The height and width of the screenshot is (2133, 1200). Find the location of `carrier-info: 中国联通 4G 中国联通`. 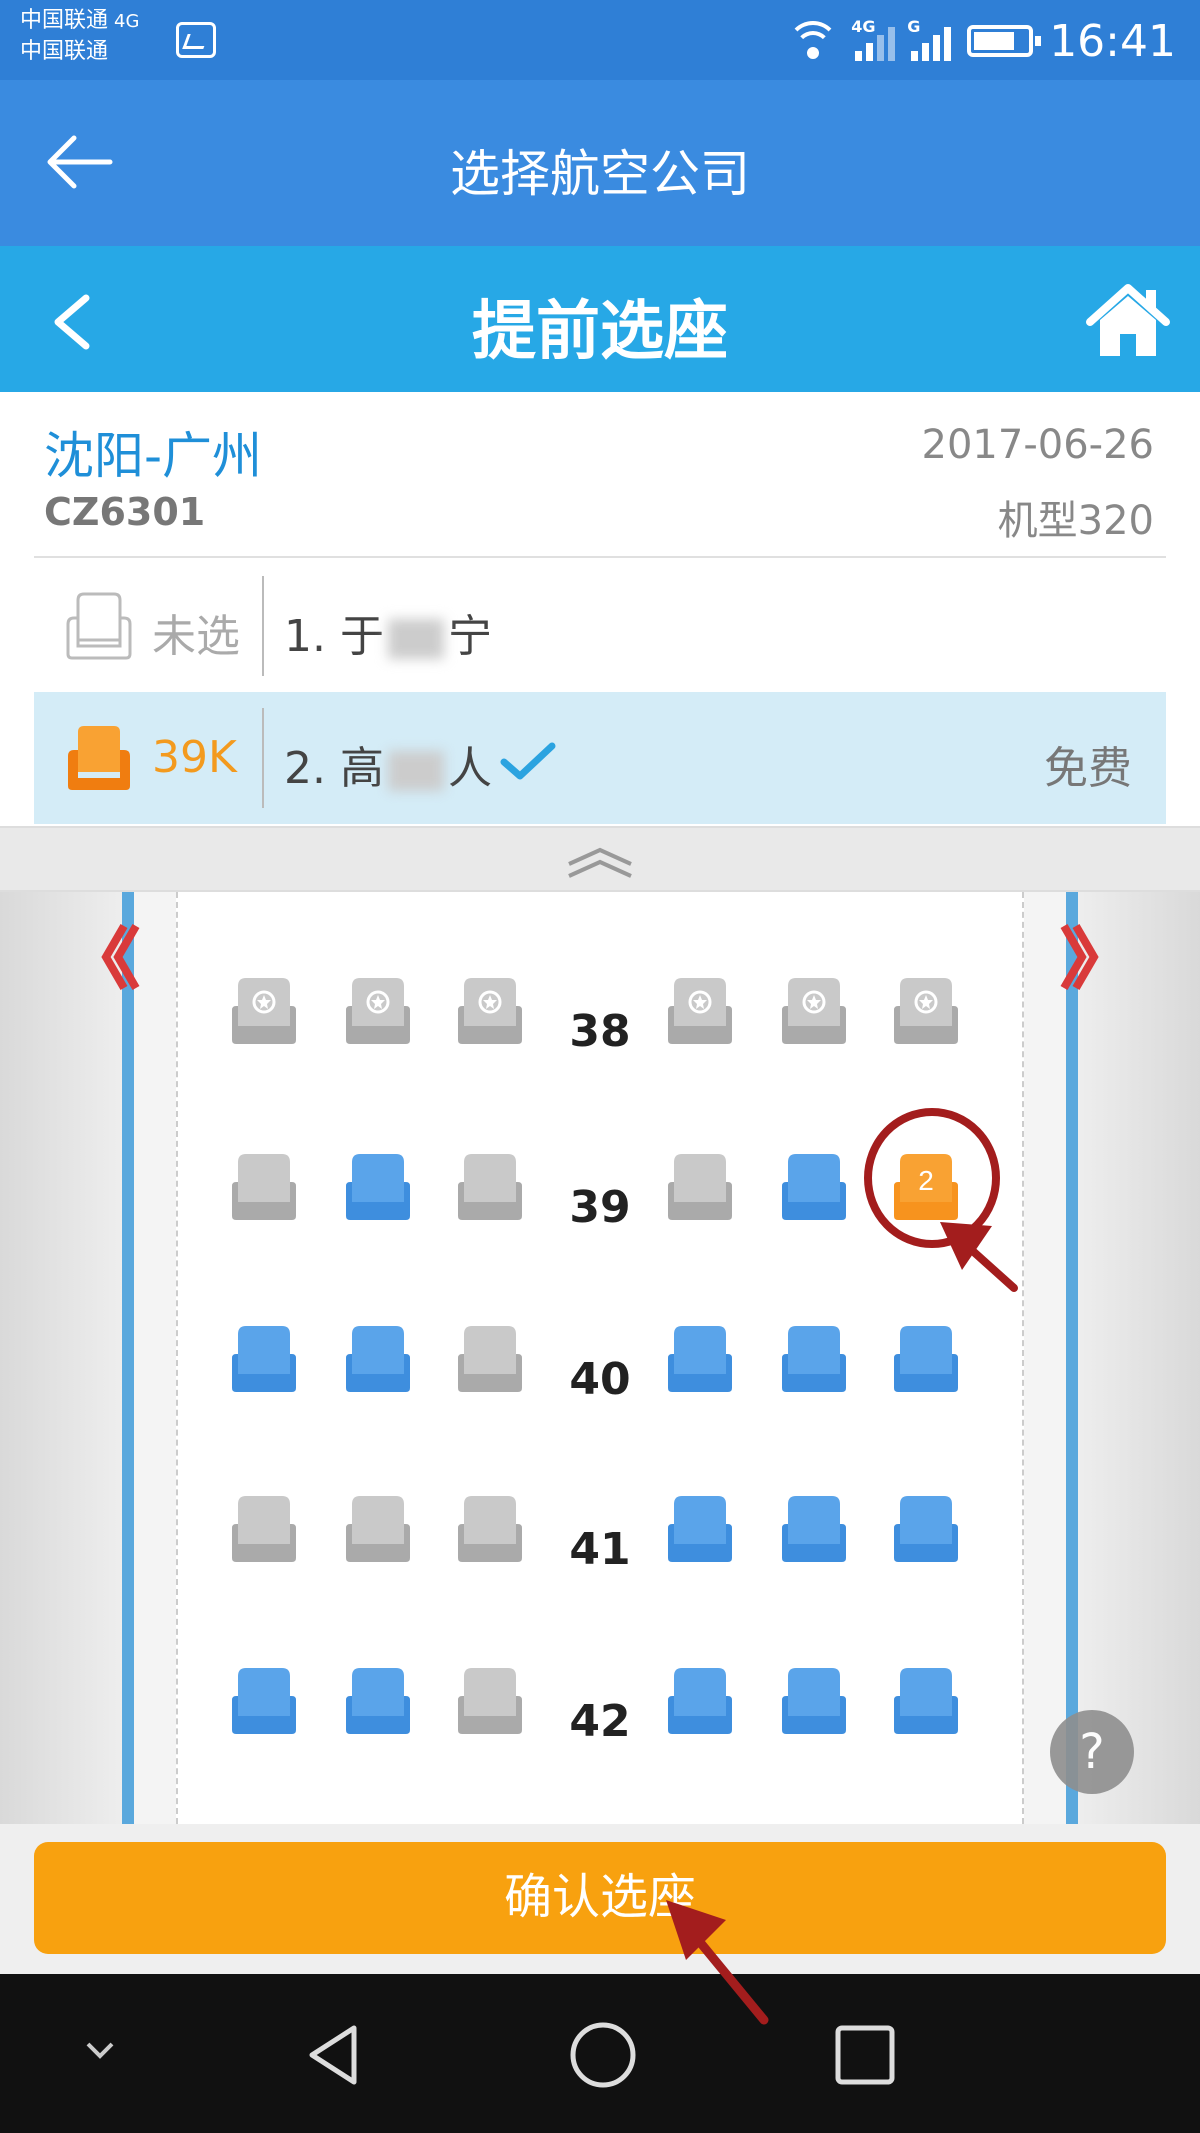

carrier-info: 中国联通 4G 中国联通 is located at coordinates (79, 36).